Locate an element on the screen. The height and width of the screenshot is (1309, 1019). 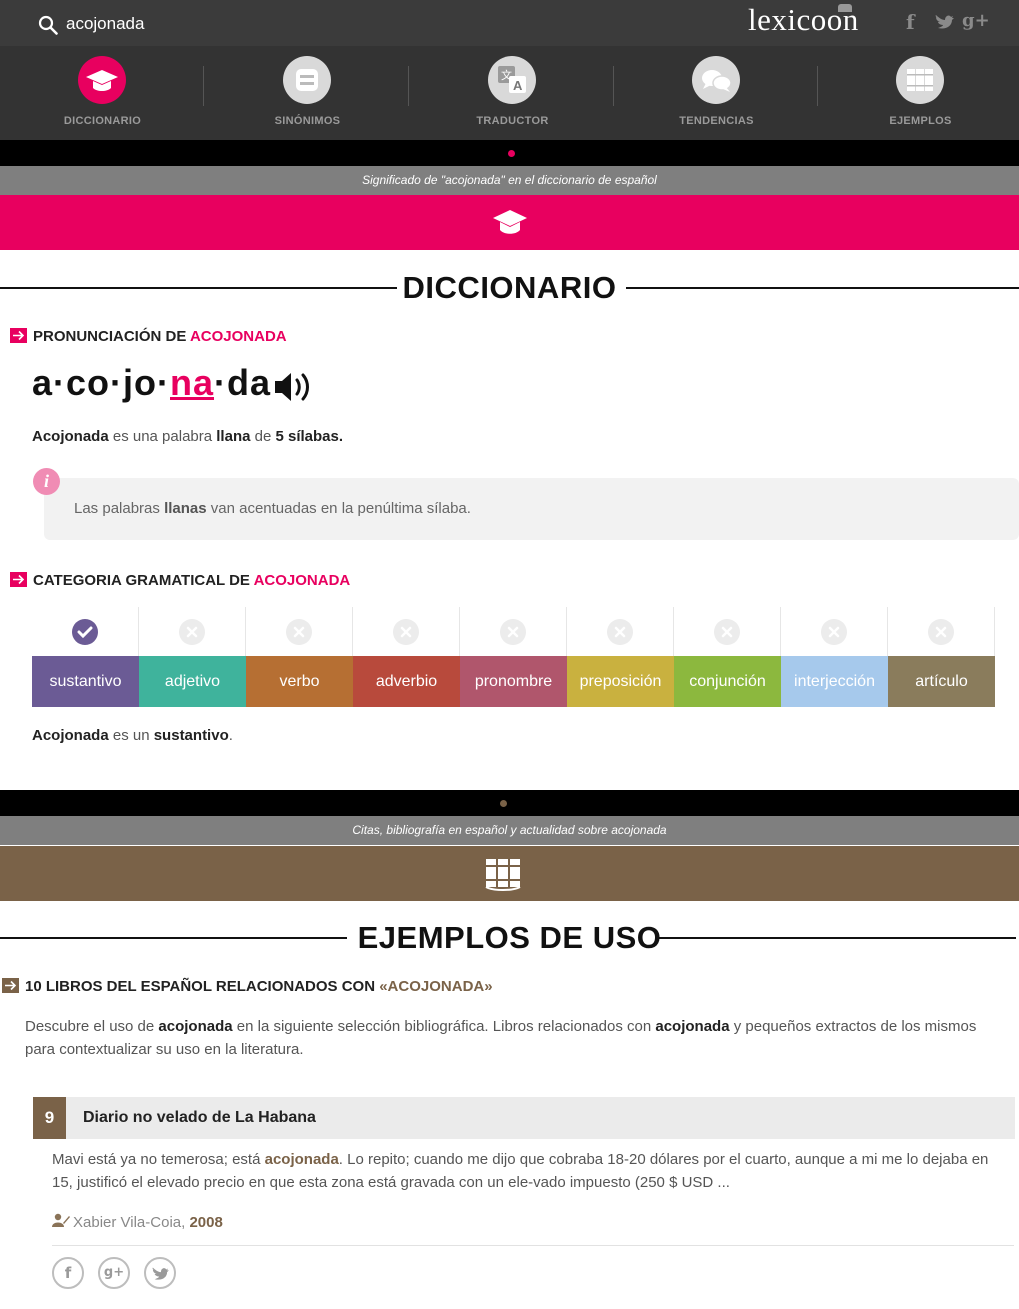
category-verbo: verbo is located at coordinates (299, 657).